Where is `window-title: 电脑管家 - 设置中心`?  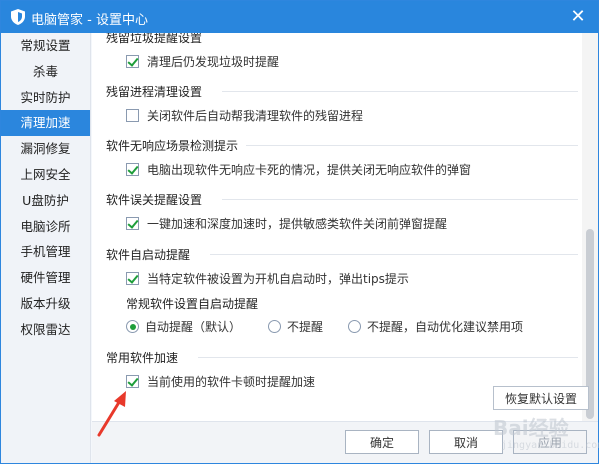 window-title: 电脑管家 - 设置中心 is located at coordinates (89, 20).